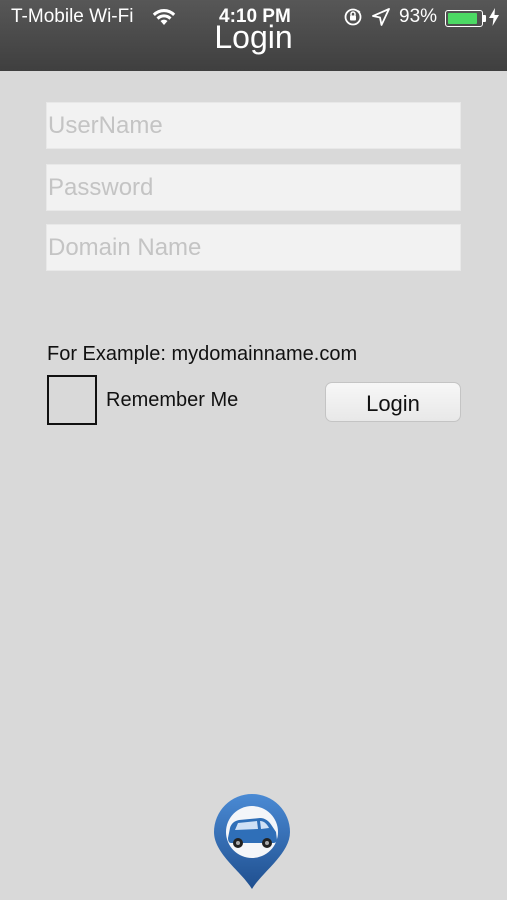 This screenshot has height=900, width=507. I want to click on car-location-pin-logo, so click(252, 842).